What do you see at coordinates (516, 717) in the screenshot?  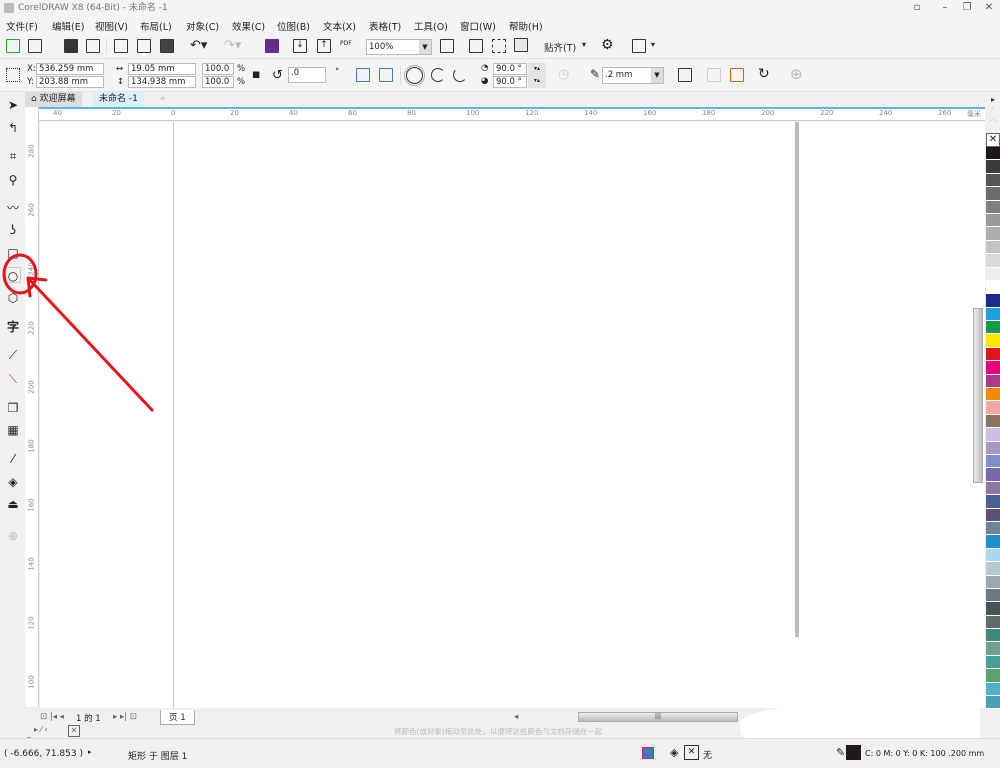 I see `scroll-left-icon: ◂` at bounding box center [516, 717].